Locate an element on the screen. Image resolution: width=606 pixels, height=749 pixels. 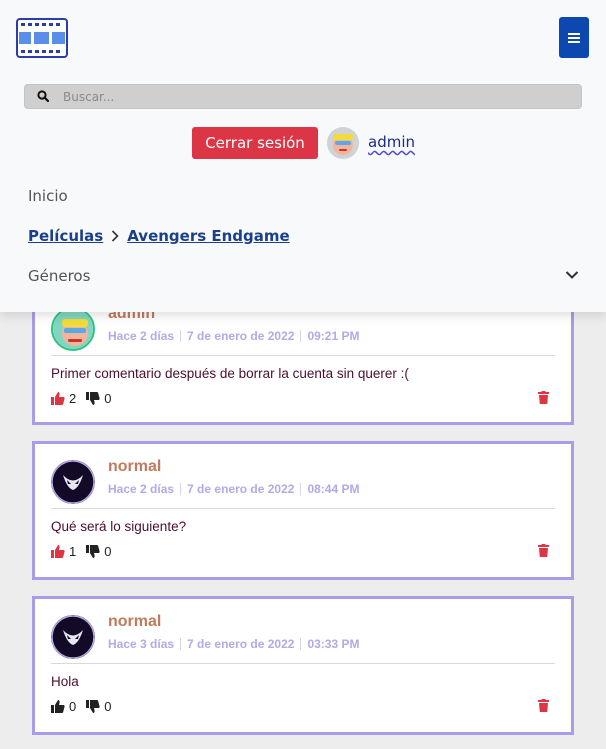
like-count: 1 is located at coordinates (73, 551).